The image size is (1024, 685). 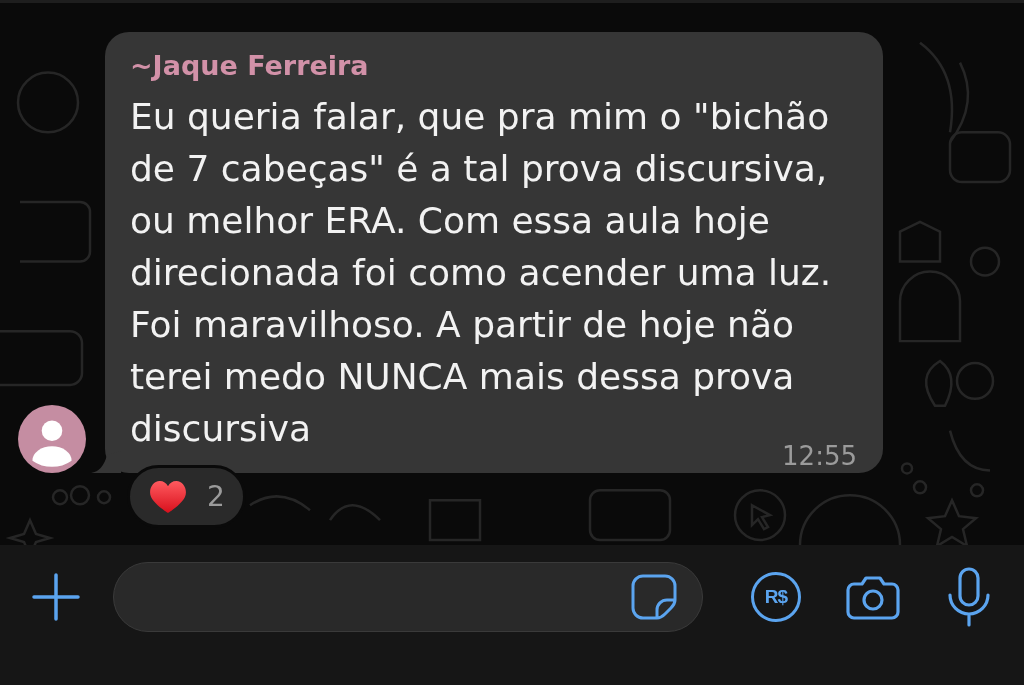 What do you see at coordinates (654, 597) in the screenshot?
I see `sticker-icon` at bounding box center [654, 597].